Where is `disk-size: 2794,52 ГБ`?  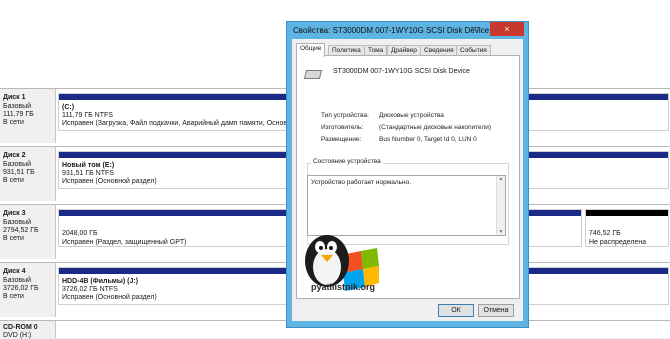 disk-size: 2794,52 ГБ is located at coordinates (21, 230).